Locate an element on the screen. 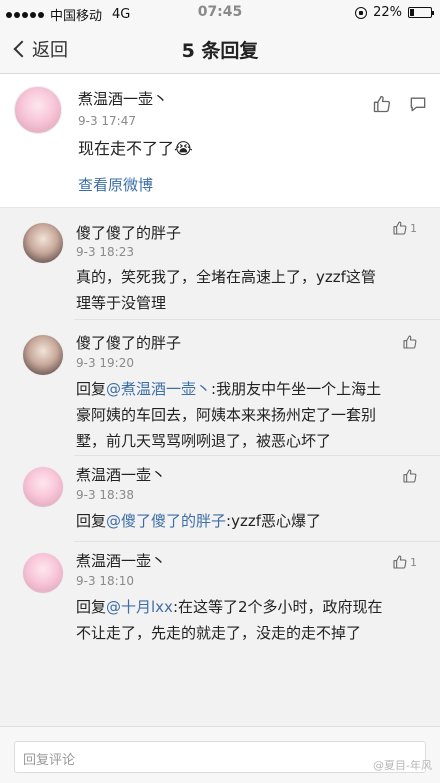  rotation-lock-icon is located at coordinates (361, 12).